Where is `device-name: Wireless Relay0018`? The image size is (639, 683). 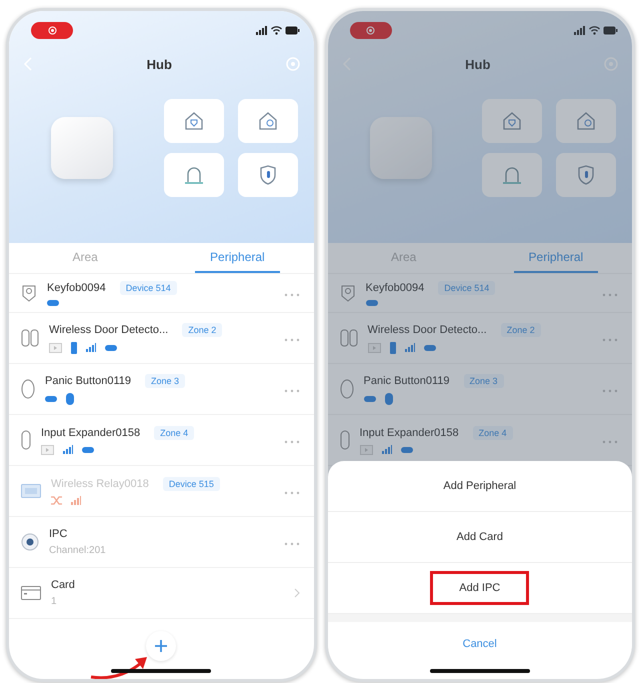 device-name: Wireless Relay0018 is located at coordinates (100, 484).